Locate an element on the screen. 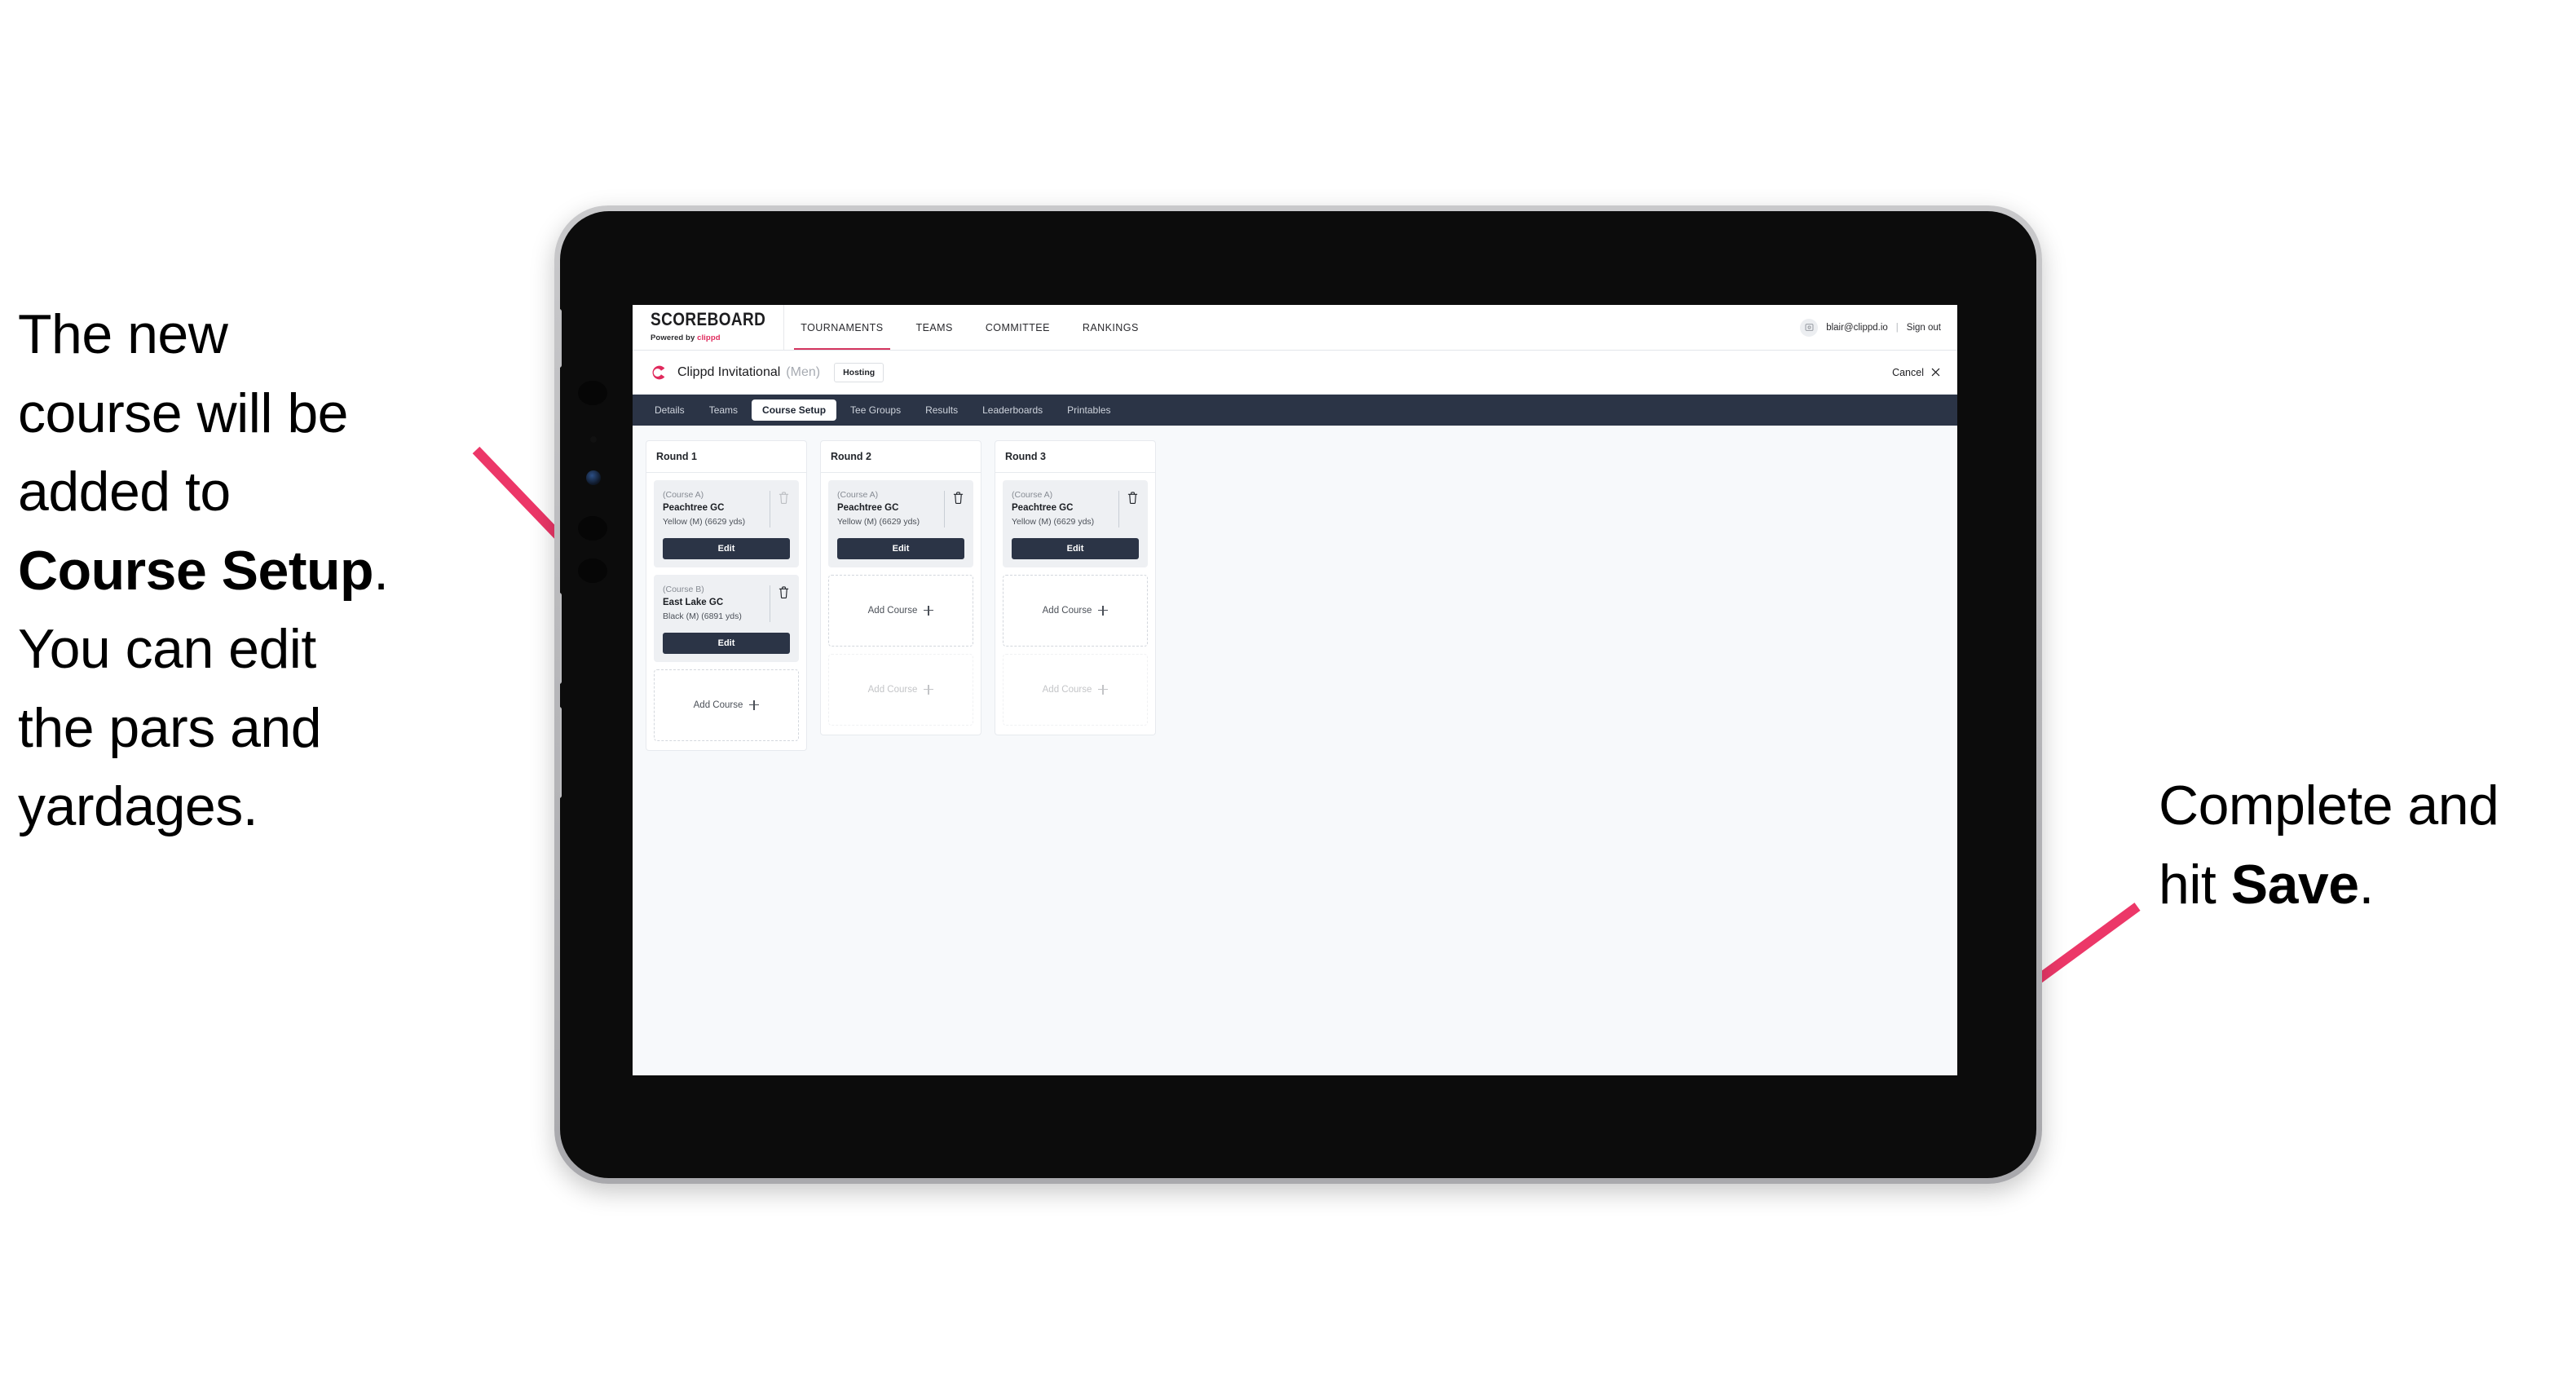 The width and height of the screenshot is (2576, 1386). annotation-right-suffix: . is located at coordinates (2366, 884).